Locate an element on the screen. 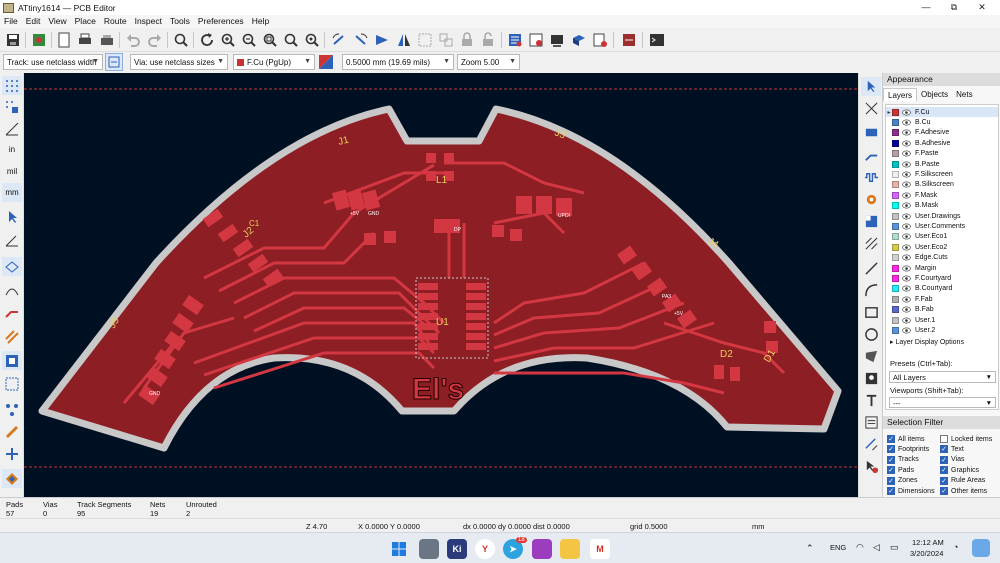 This screenshot has height=563, width=1000. snipping-tool-icon is located at coordinates (542, 549).